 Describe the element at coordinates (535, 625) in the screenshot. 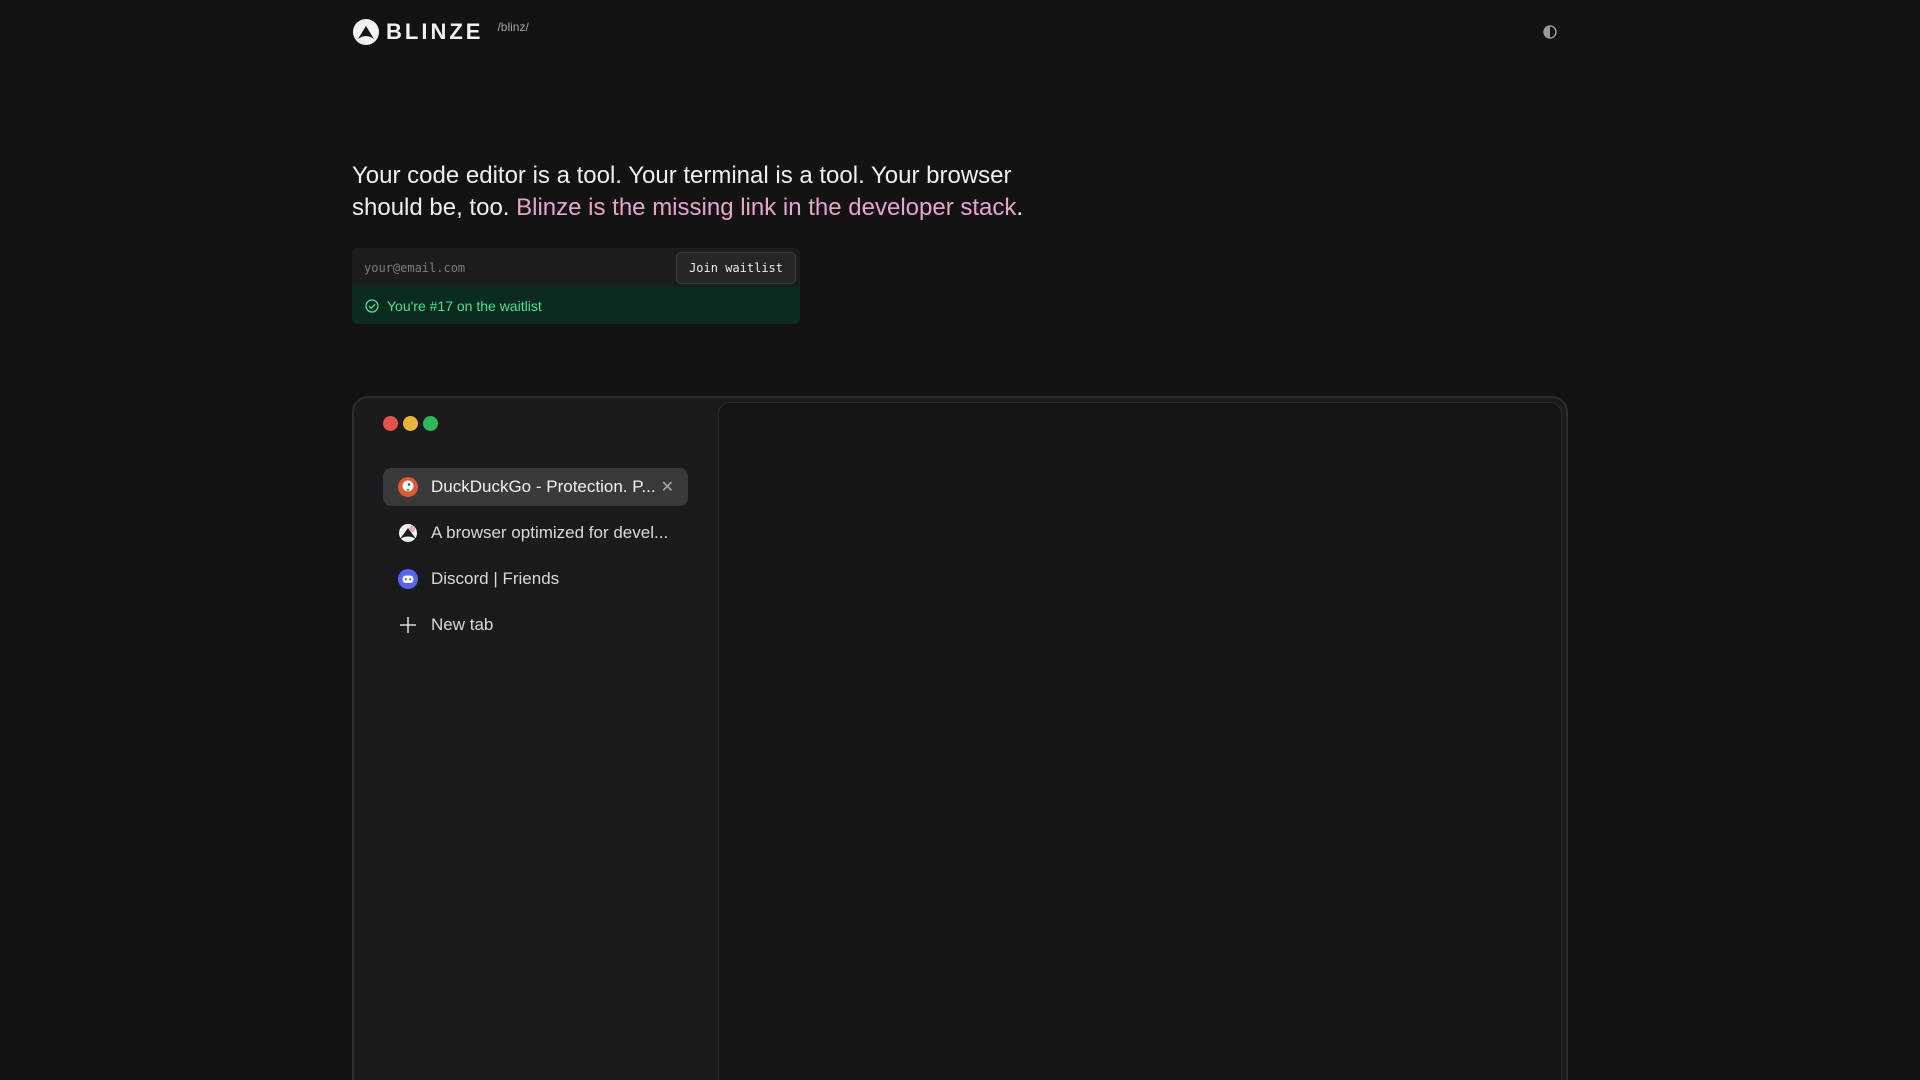

I see `new-tab-button: New tab` at that location.